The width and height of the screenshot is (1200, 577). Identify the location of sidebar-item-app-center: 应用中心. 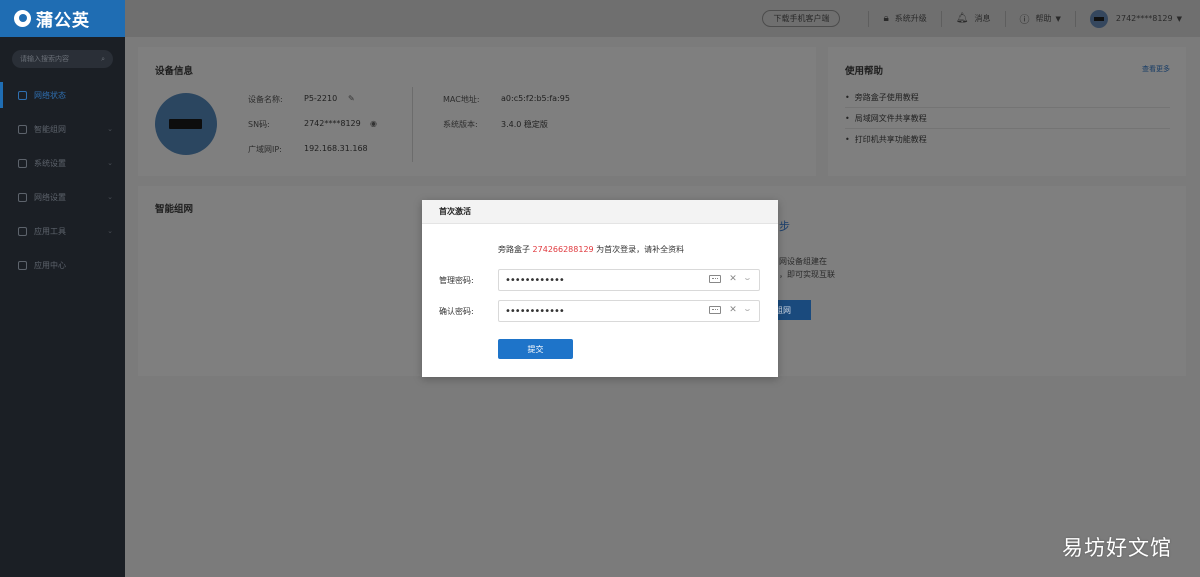
(62, 265).